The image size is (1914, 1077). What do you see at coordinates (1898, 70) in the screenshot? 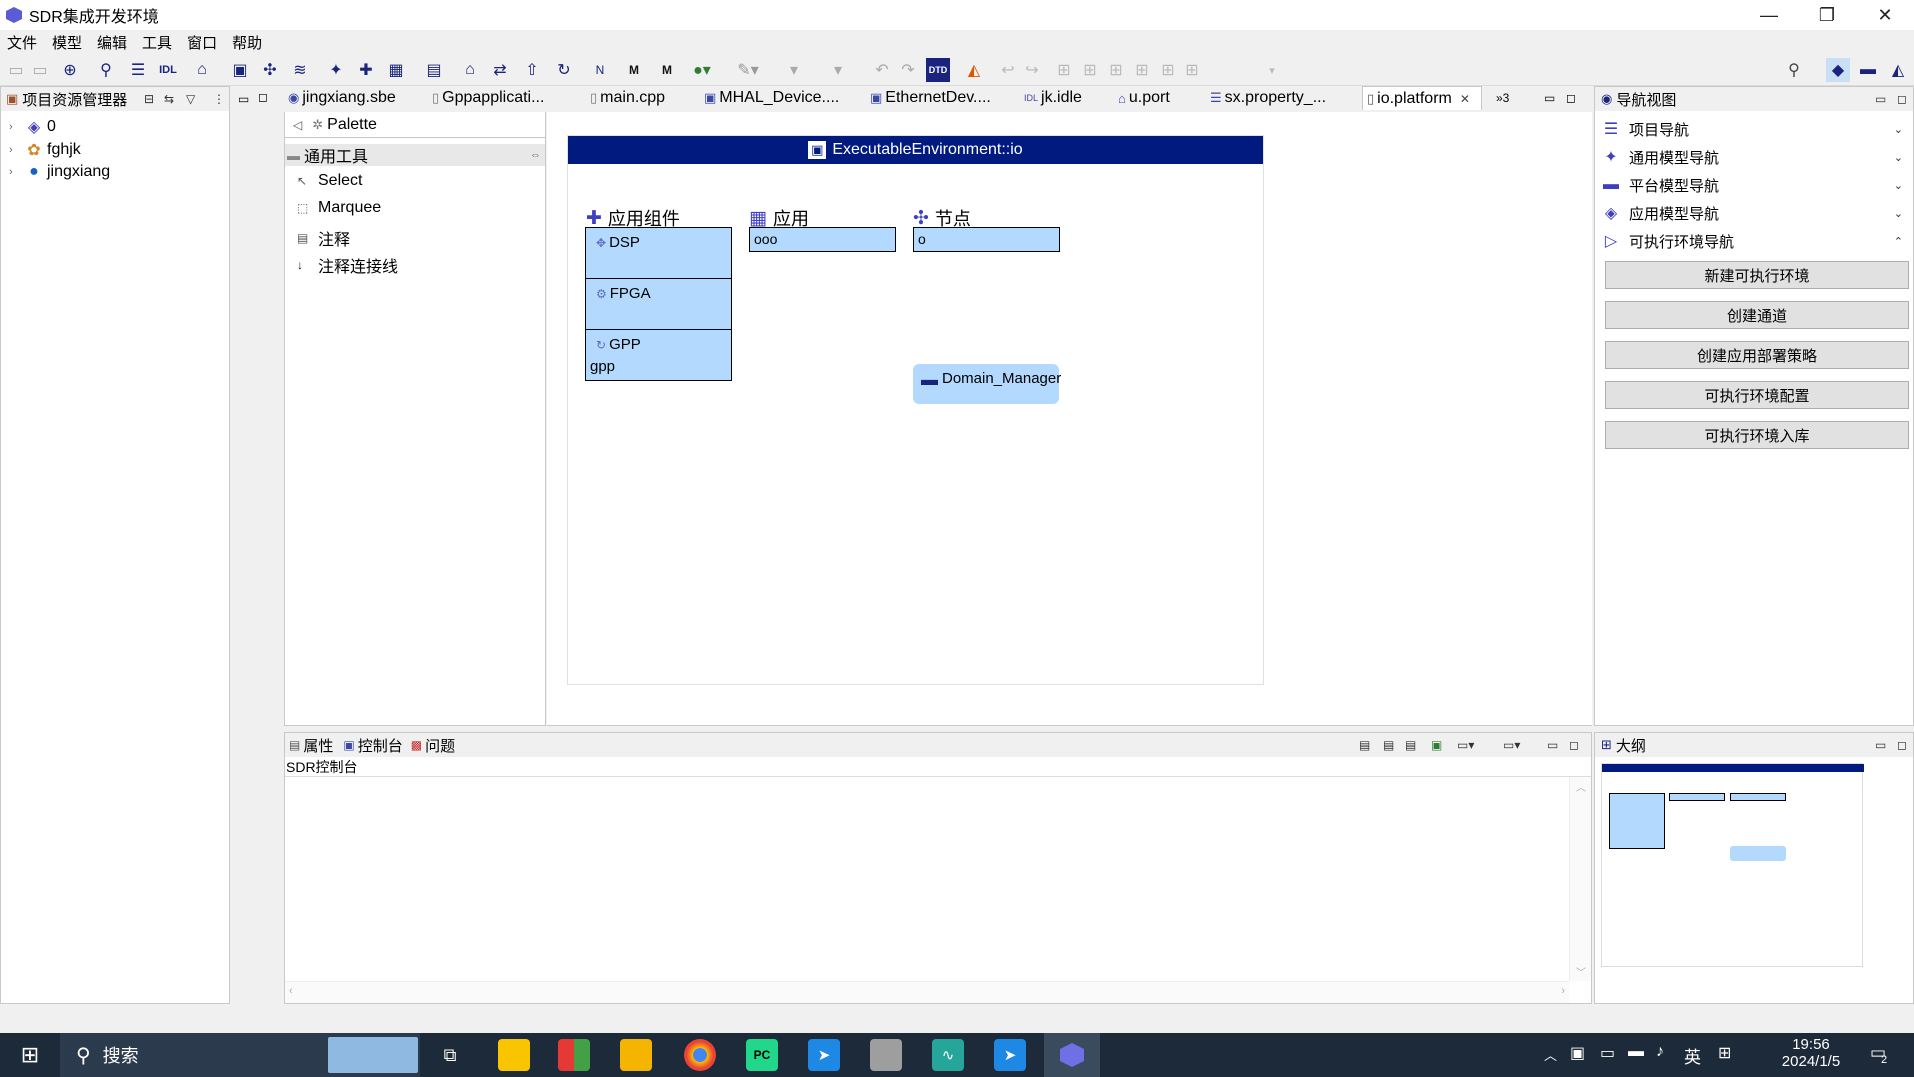
I see `perspective-chart-icon: ◭` at bounding box center [1898, 70].